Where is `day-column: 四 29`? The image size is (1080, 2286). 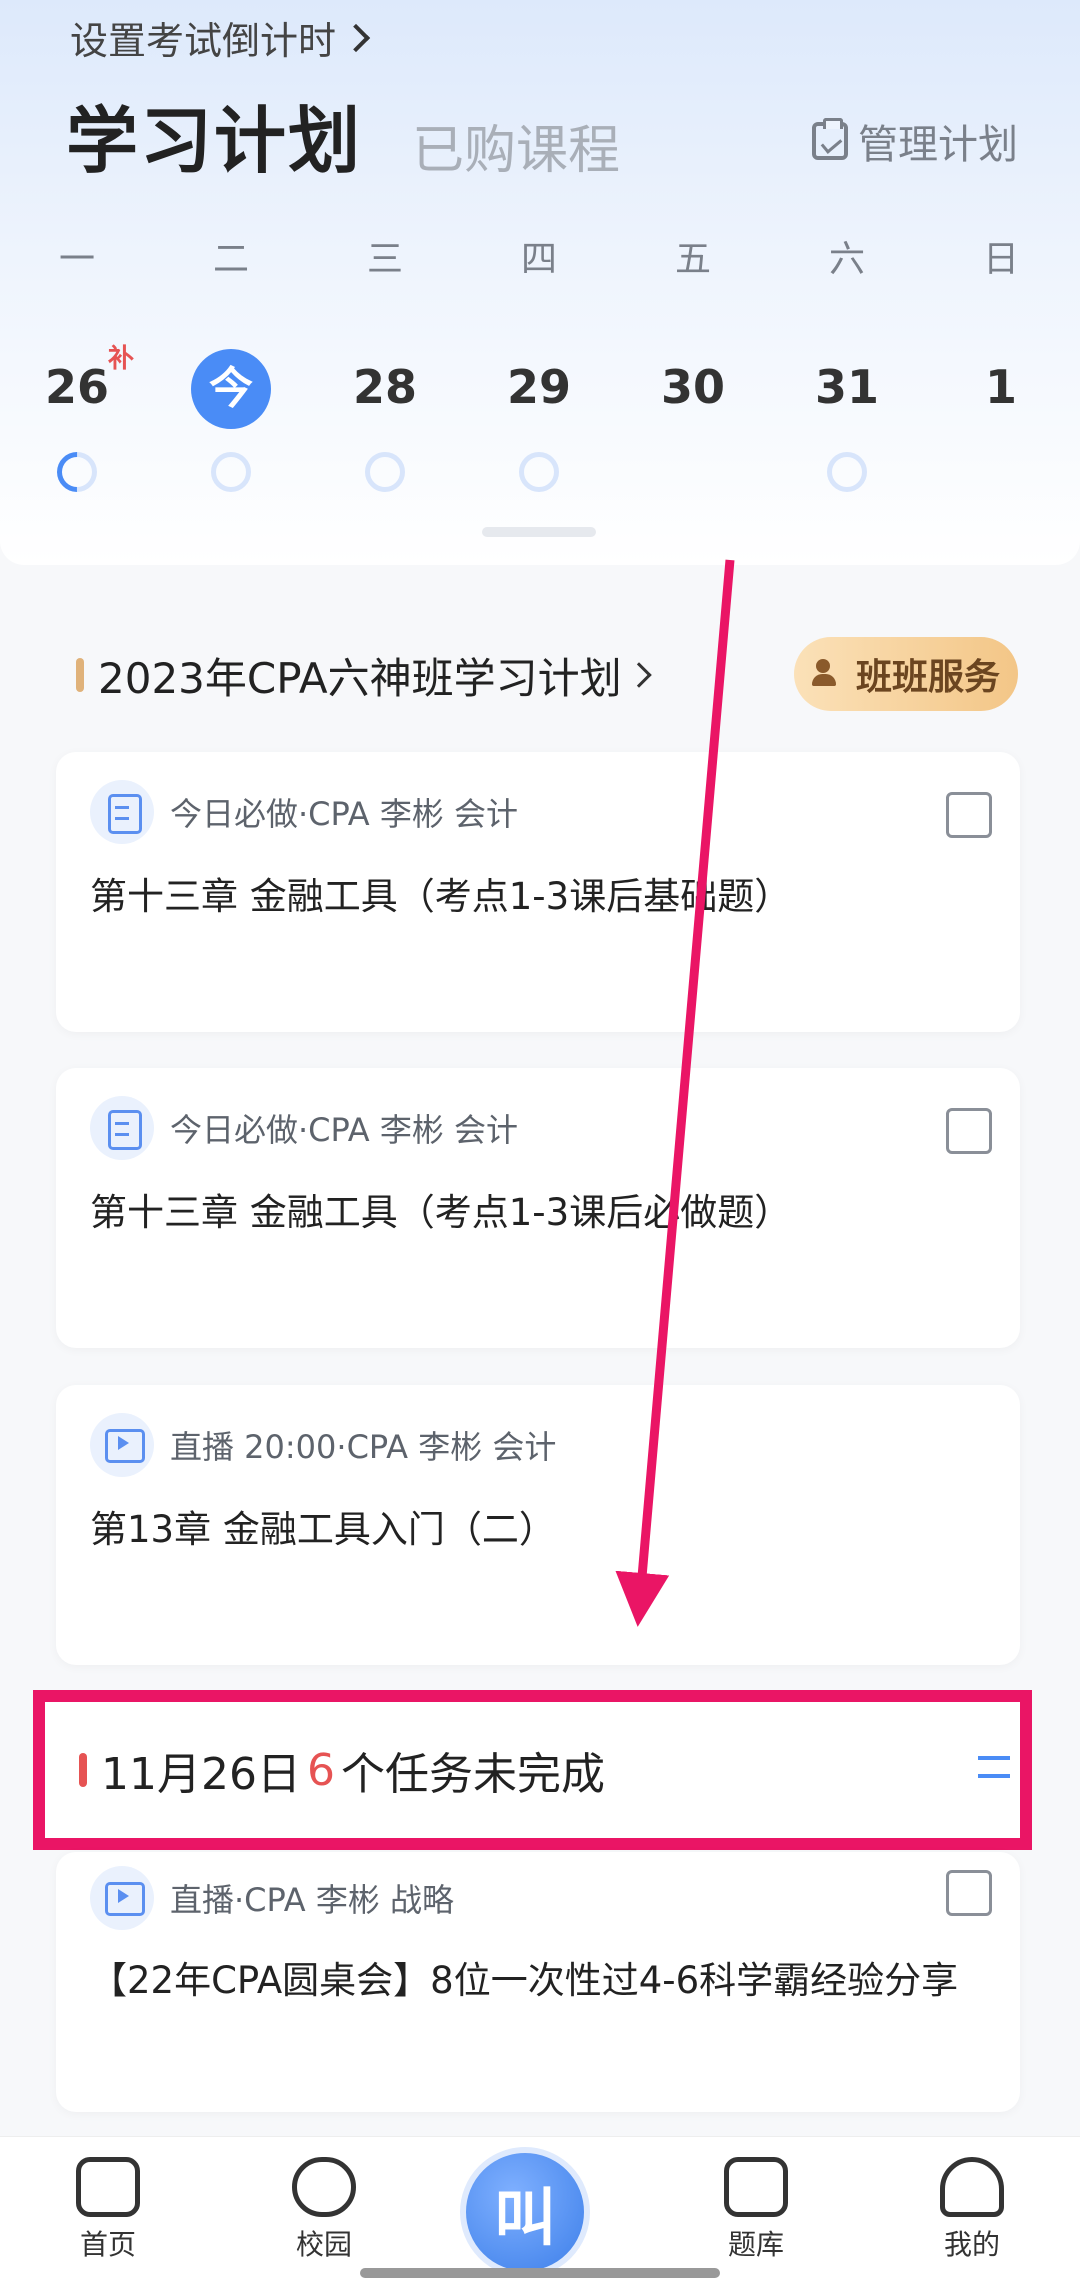
day-column: 四 29 is located at coordinates (539, 366).